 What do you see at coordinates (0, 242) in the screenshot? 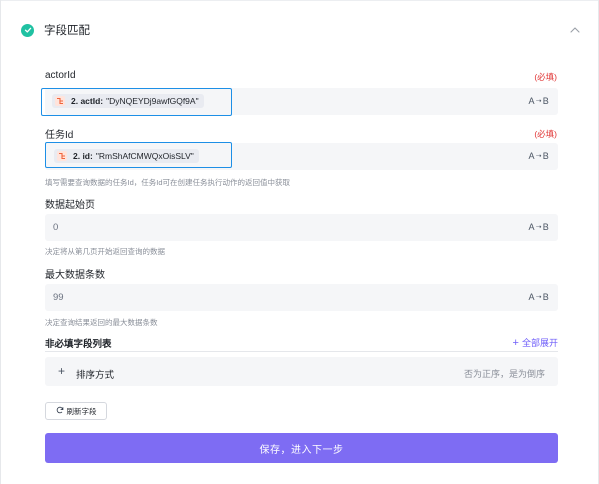
I see `panel-left-border` at bounding box center [0, 242].